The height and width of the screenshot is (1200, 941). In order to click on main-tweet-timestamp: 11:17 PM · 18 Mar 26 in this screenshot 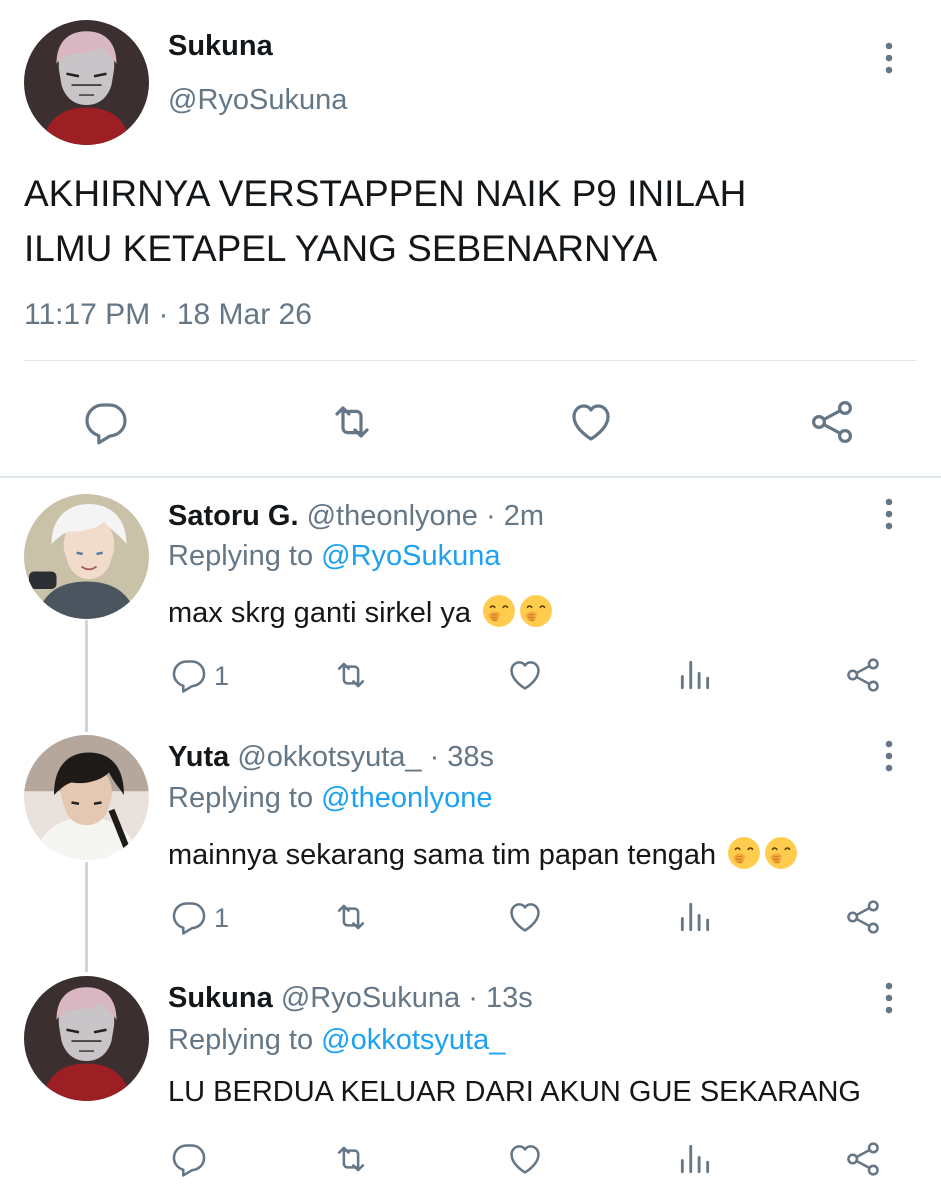, I will do `click(168, 315)`.